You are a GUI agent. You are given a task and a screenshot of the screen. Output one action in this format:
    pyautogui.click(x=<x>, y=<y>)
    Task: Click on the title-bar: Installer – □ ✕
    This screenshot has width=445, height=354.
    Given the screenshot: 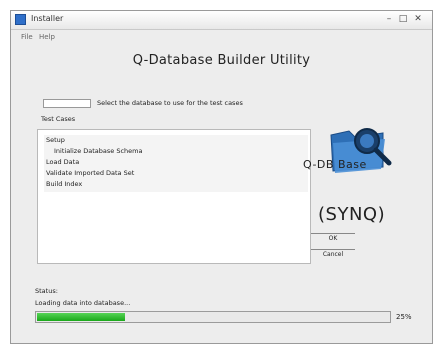 What is the action you would take?
    pyautogui.click(x=221, y=20)
    